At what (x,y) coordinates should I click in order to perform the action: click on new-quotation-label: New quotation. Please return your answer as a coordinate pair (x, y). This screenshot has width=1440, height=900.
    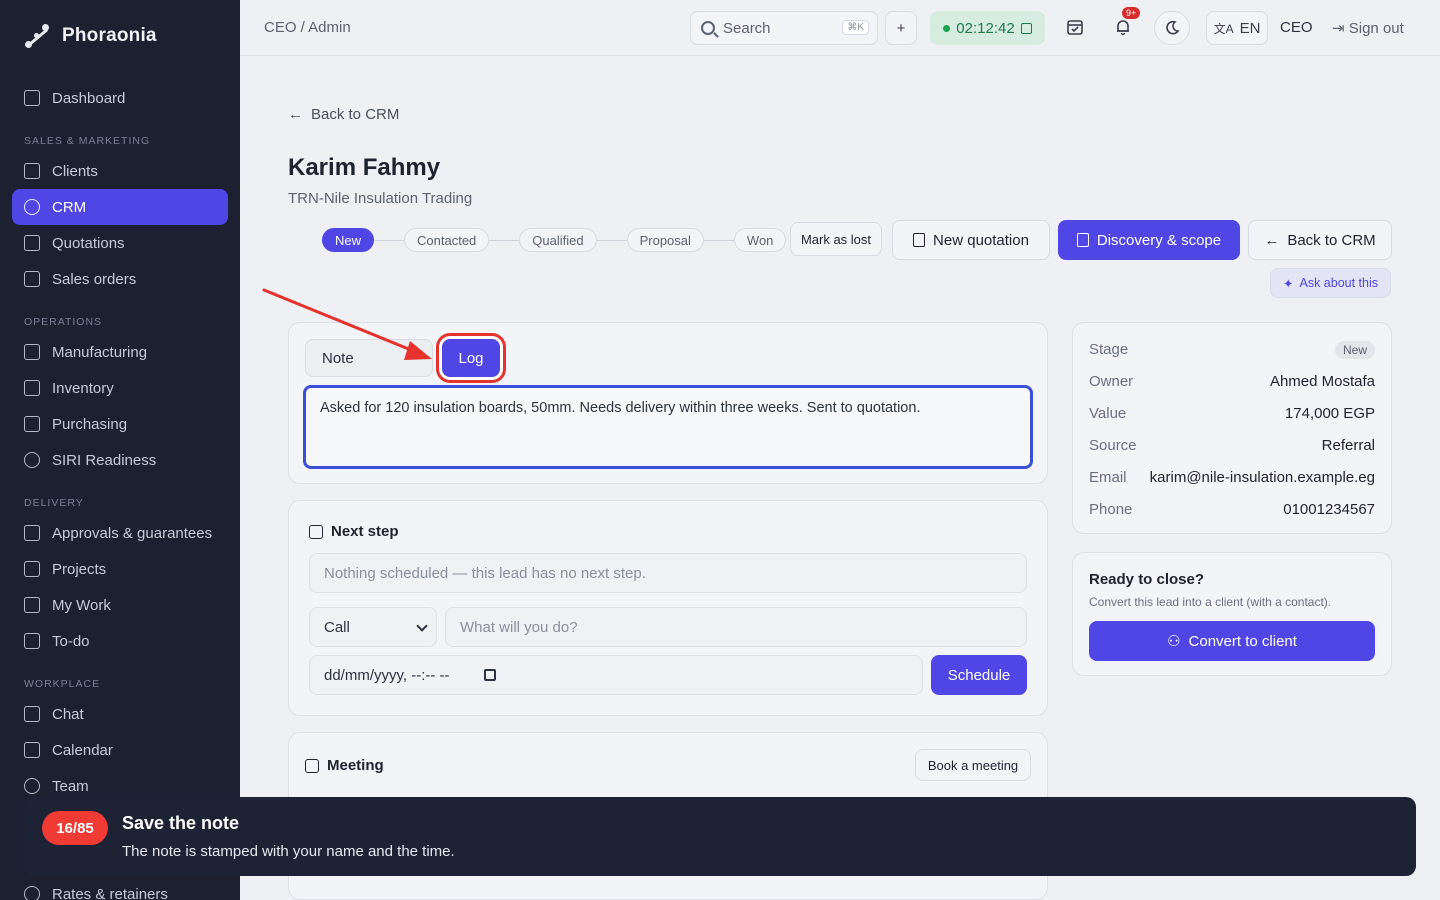
    Looking at the image, I should click on (981, 240).